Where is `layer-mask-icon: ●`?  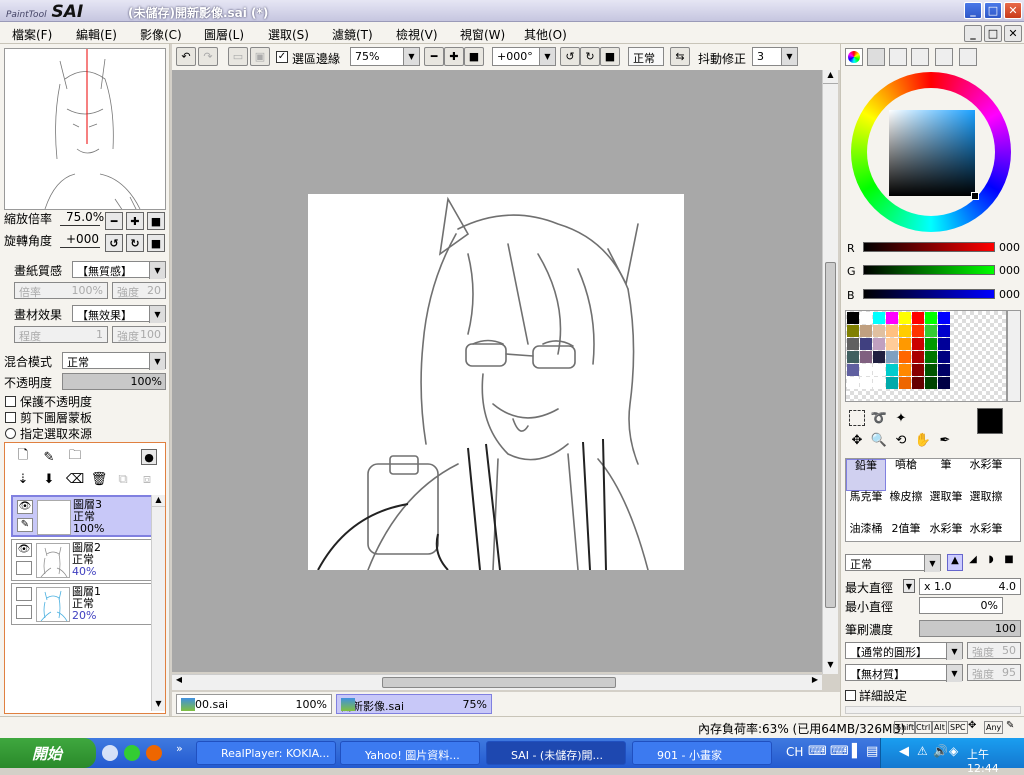 layer-mask-icon: ● is located at coordinates (149, 457).